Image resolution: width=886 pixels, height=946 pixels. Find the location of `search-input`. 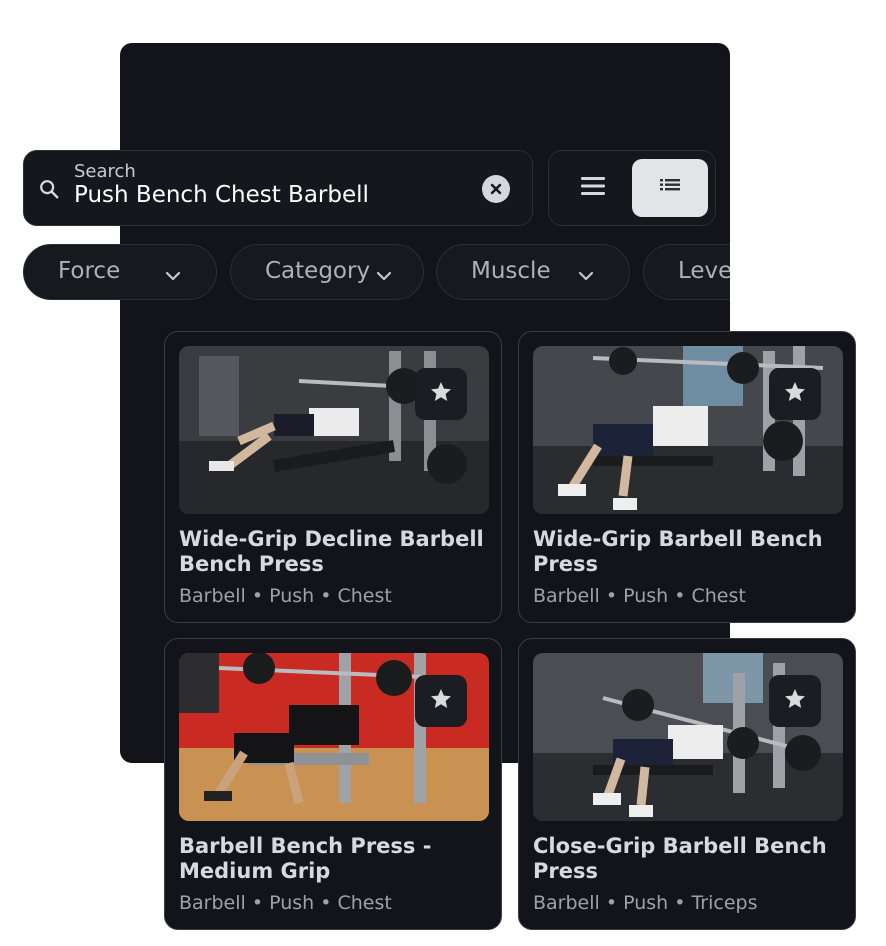

search-input is located at coordinates (274, 195).